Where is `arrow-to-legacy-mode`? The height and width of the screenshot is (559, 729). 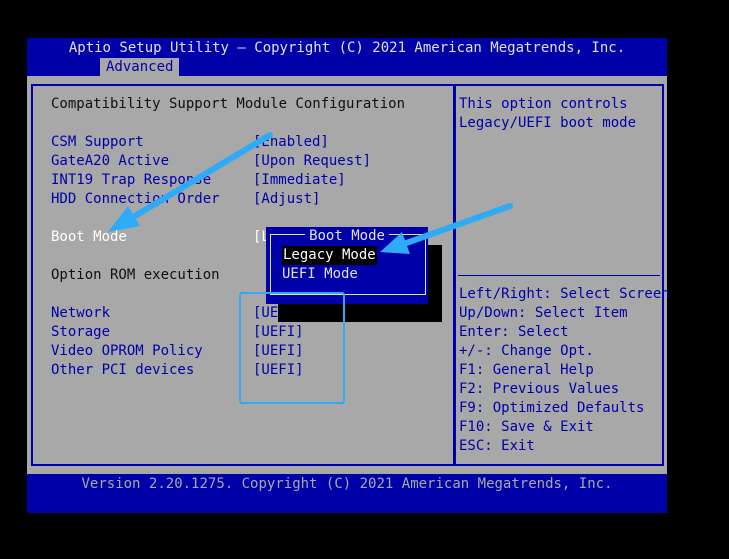 arrow-to-legacy-mode is located at coordinates (446, 228).